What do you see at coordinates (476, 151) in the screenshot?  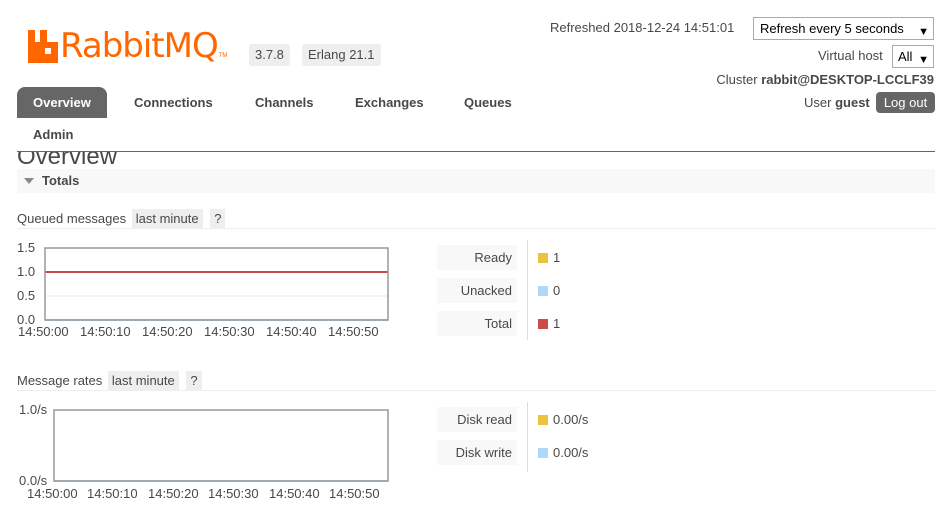 I see `tab-divider` at bounding box center [476, 151].